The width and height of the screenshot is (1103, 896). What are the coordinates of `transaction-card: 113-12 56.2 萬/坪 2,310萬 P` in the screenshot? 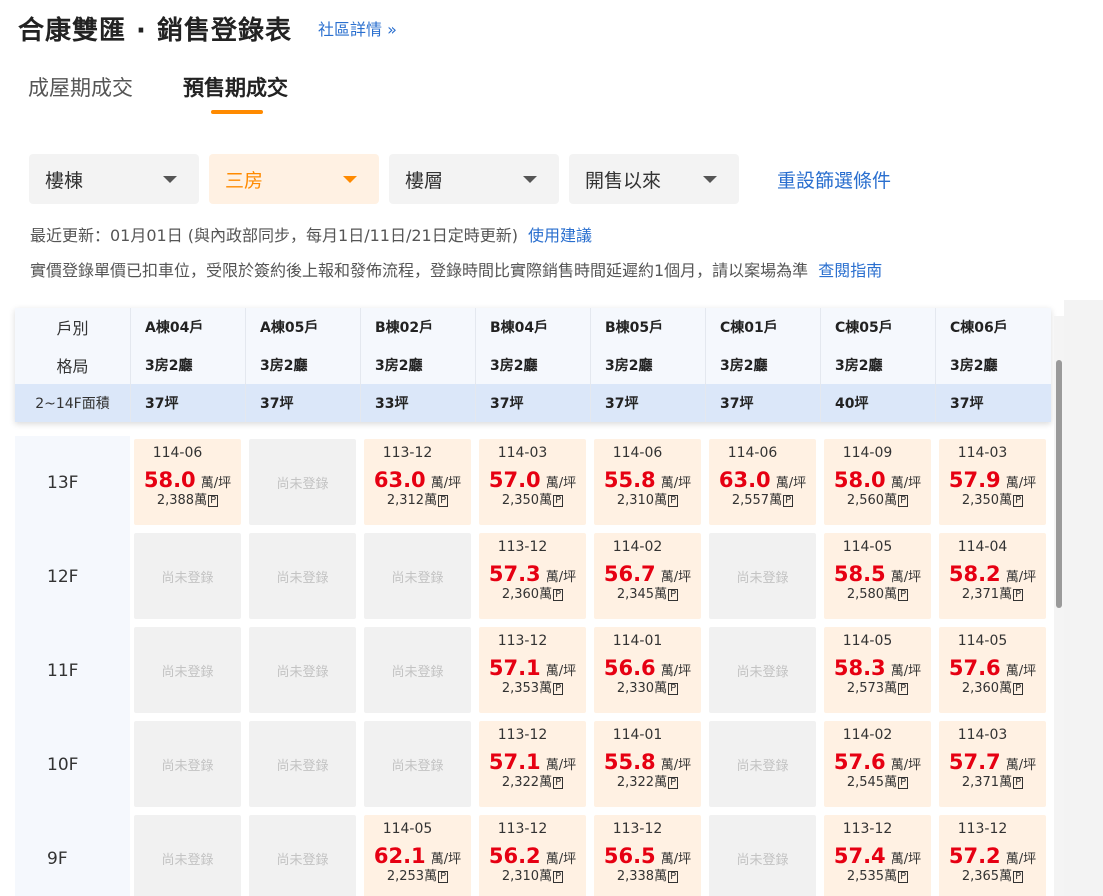 It's located at (532, 855).